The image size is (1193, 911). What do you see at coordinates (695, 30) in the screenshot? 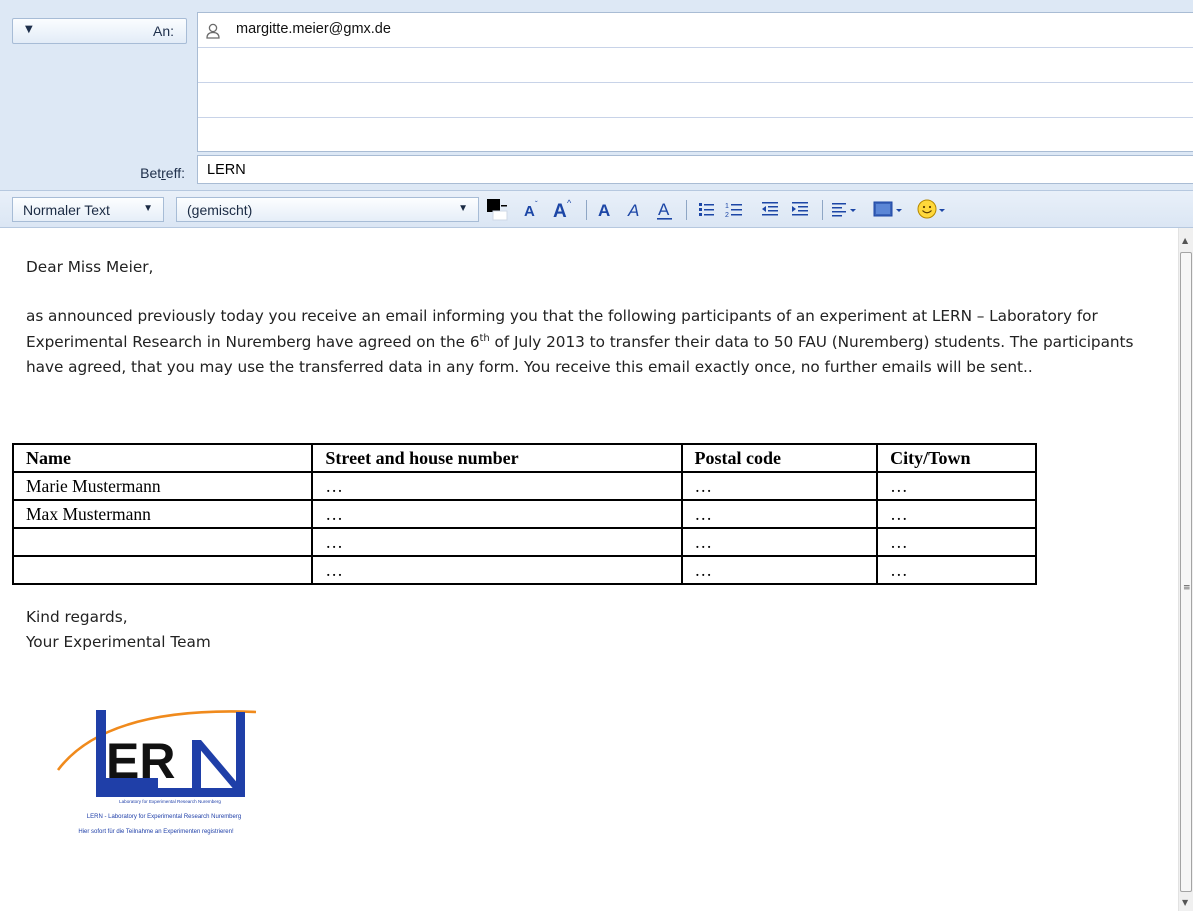
I see `recipient-row: margitte.meier@gmx.de` at bounding box center [695, 30].